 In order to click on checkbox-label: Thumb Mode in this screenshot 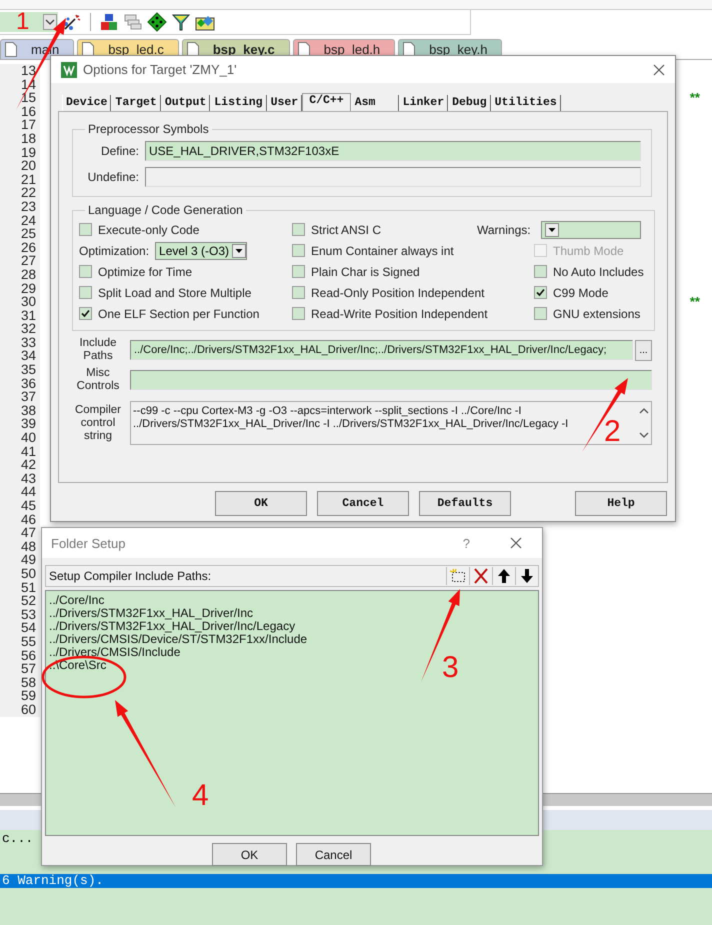, I will do `click(588, 251)`.